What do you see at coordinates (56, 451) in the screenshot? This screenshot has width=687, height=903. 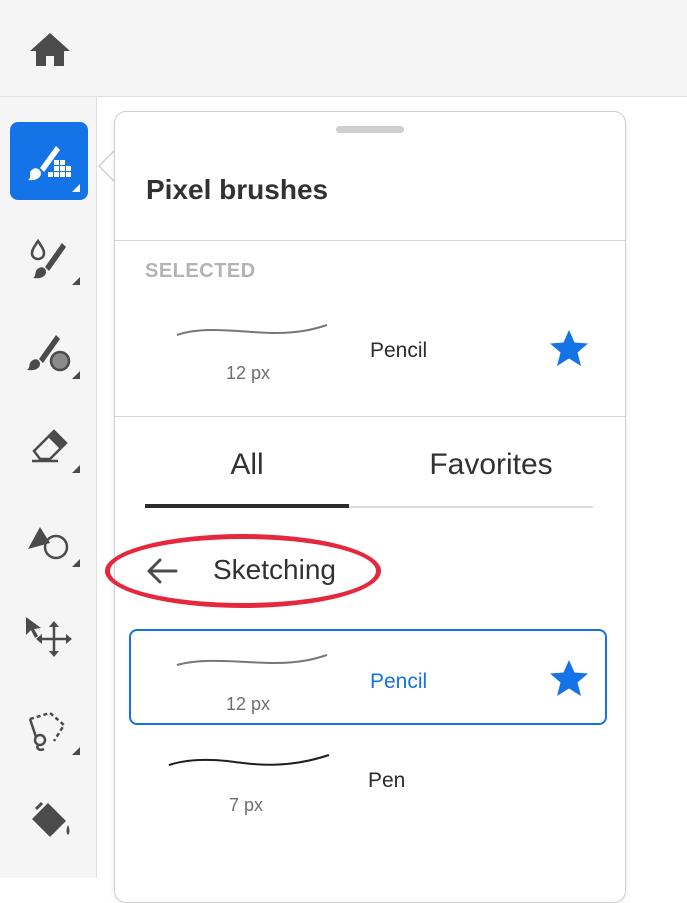 I see `eraser-icon` at bounding box center [56, 451].